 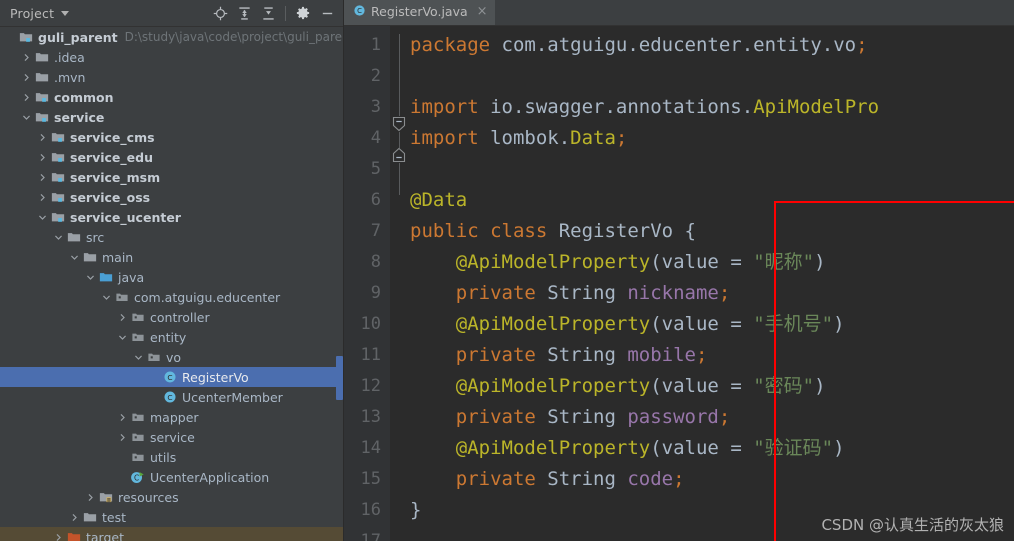 I want to click on tree-node-resources: resources, so click(x=172, y=497).